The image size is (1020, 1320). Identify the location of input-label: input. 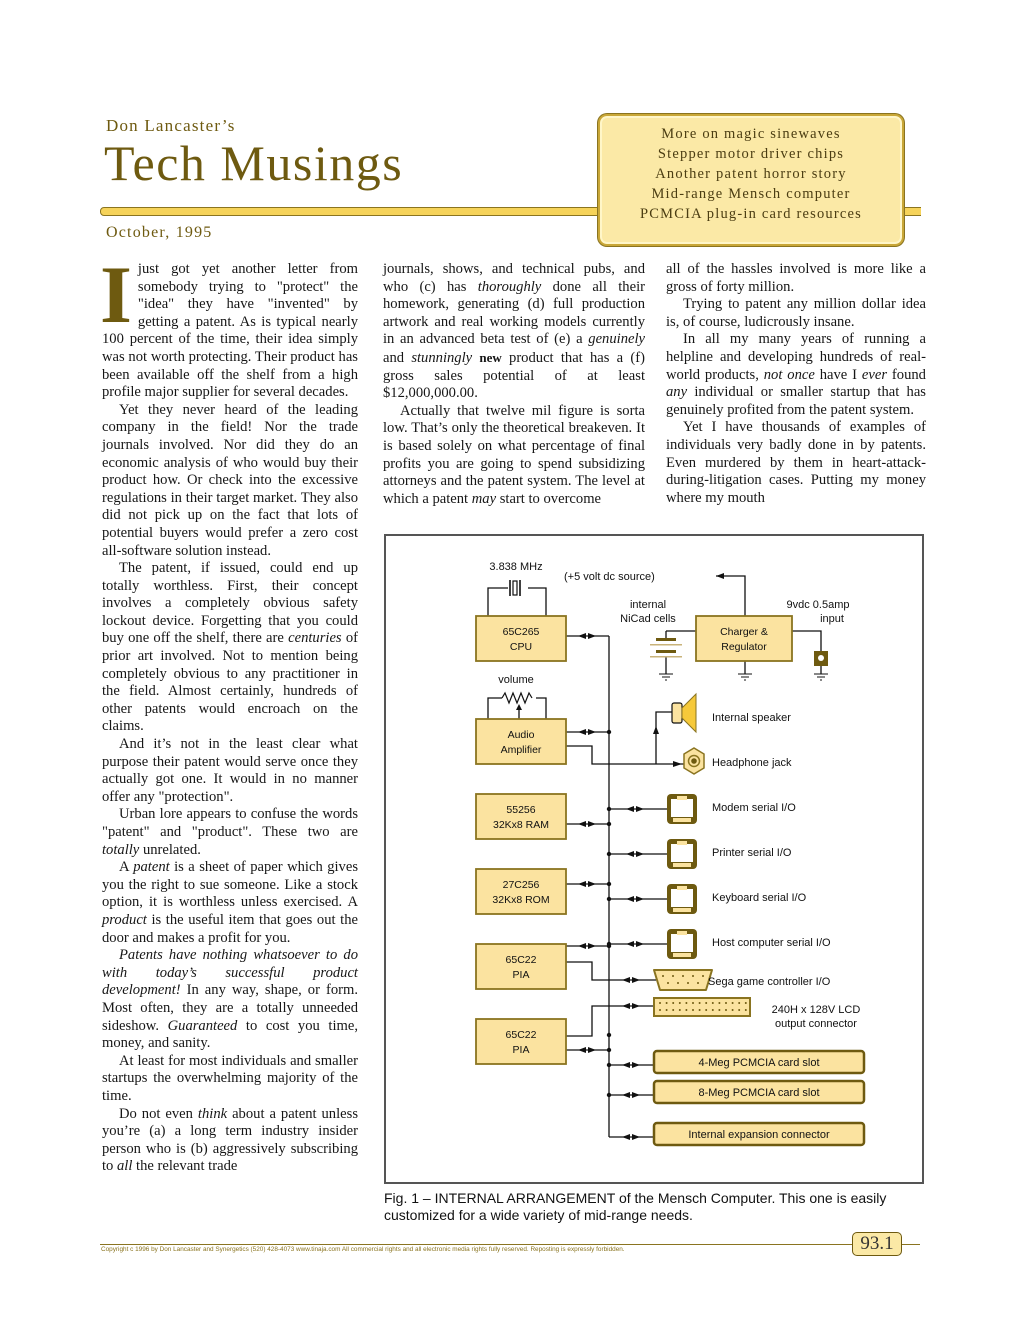
(832, 619).